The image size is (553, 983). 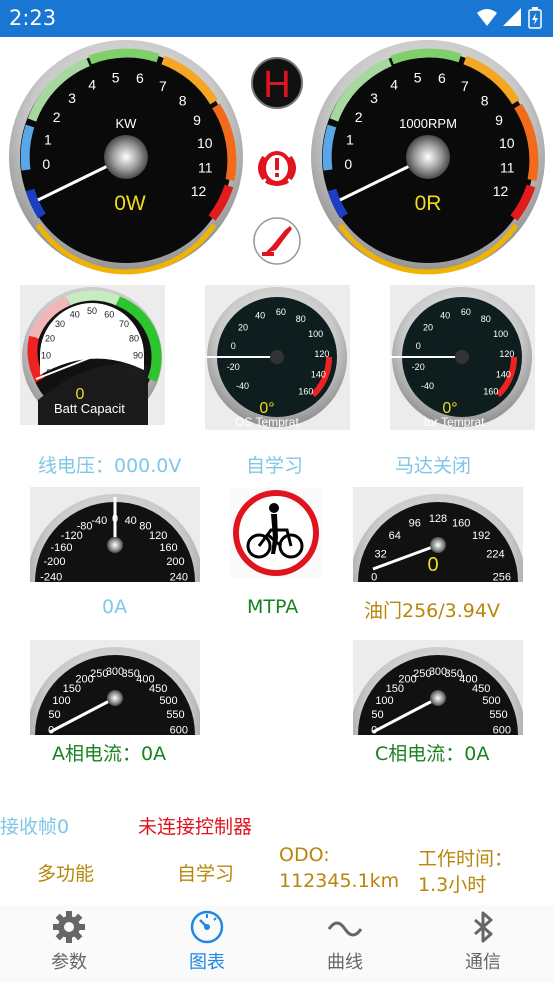 I want to click on phase-c-current-label: C相电流：0A, so click(x=432, y=754).